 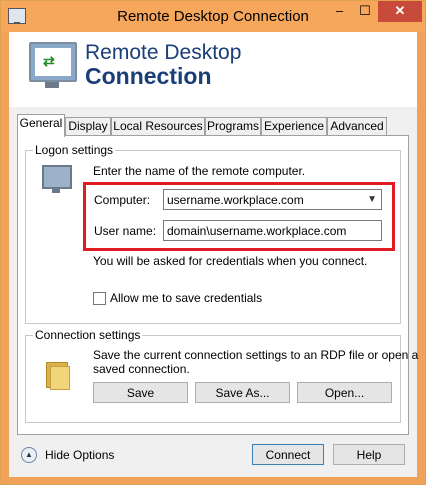 I want to click on computer-value: username.workplace.com, so click(x=235, y=200).